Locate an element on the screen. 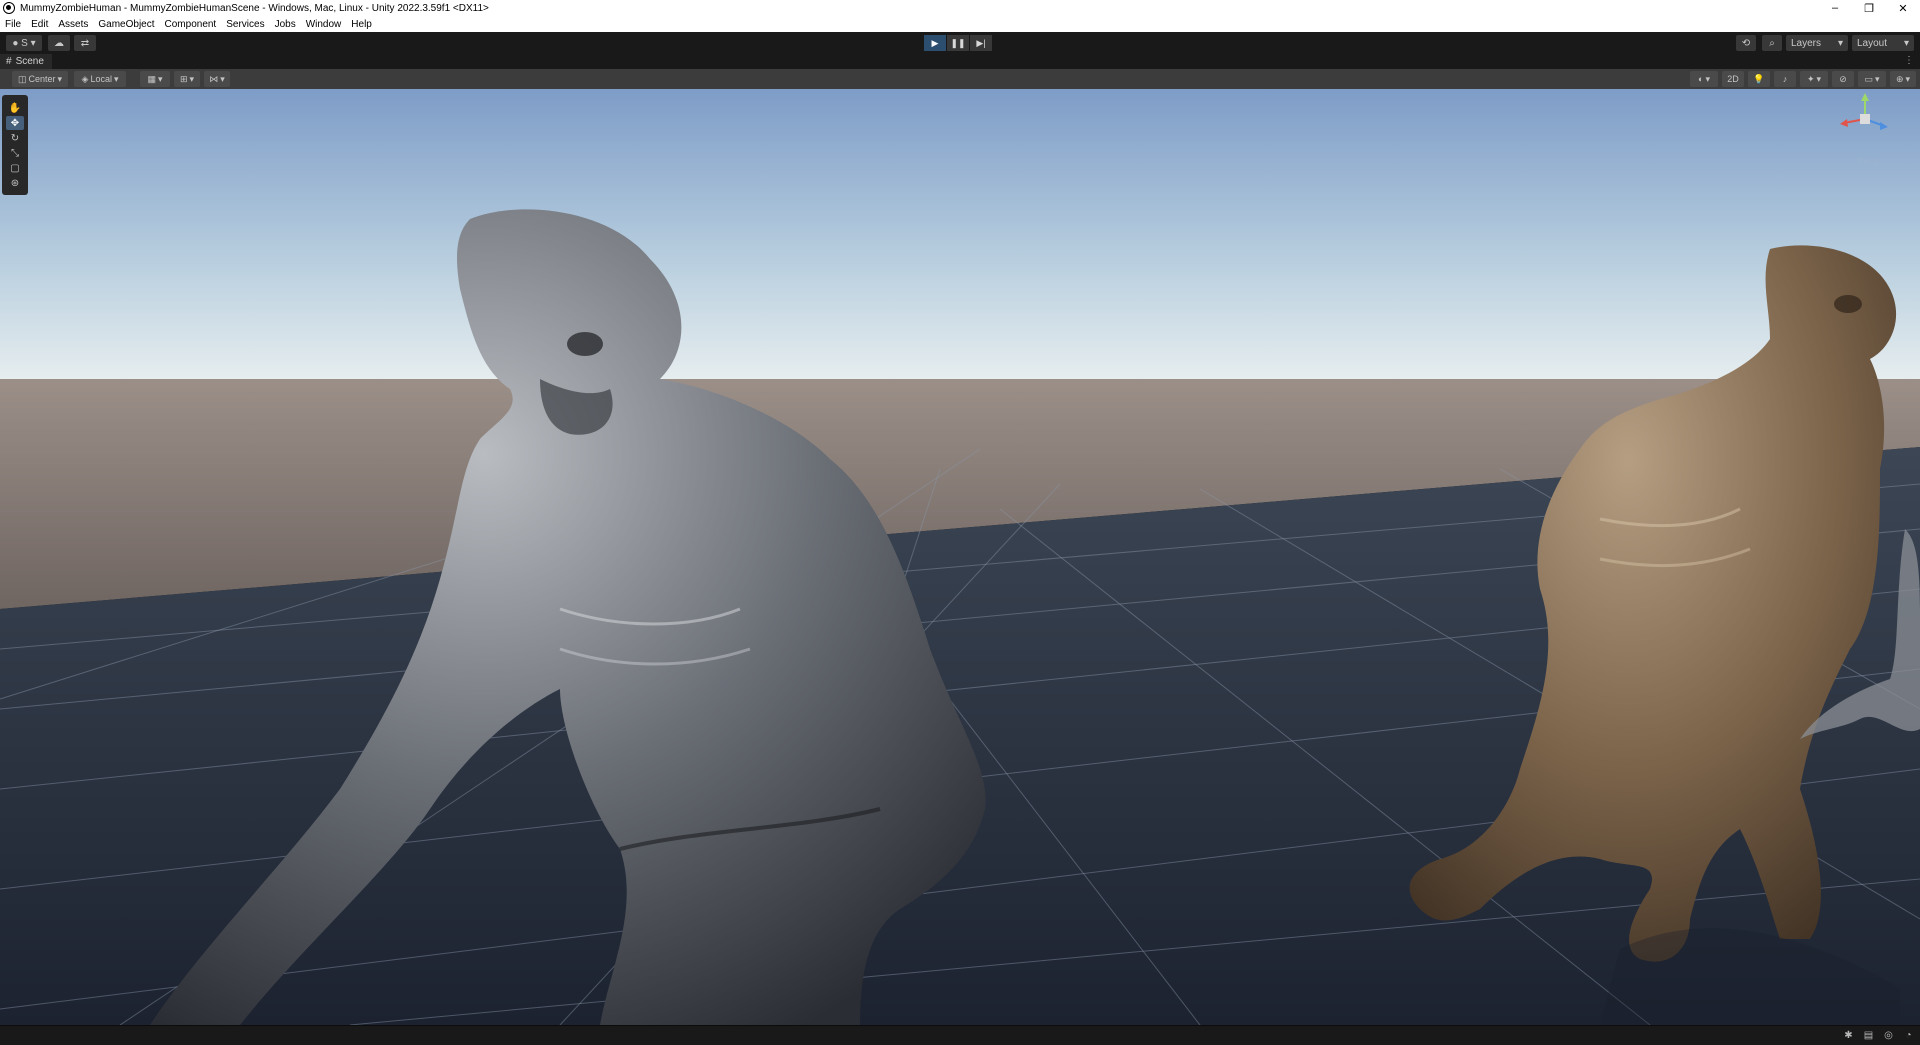 The height and width of the screenshot is (1045, 1920). progress-icon: ◔ is located at coordinates (1908, 1035).